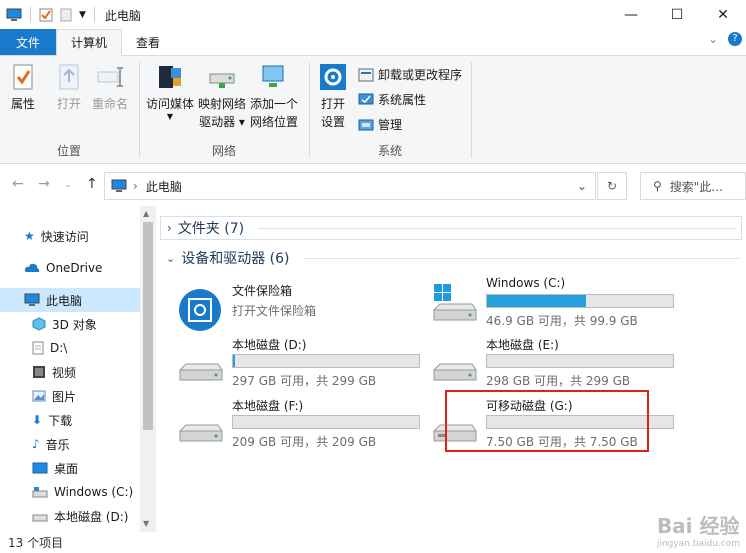  What do you see at coordinates (69, 77) in the screenshot?
I see `open-icon` at bounding box center [69, 77].